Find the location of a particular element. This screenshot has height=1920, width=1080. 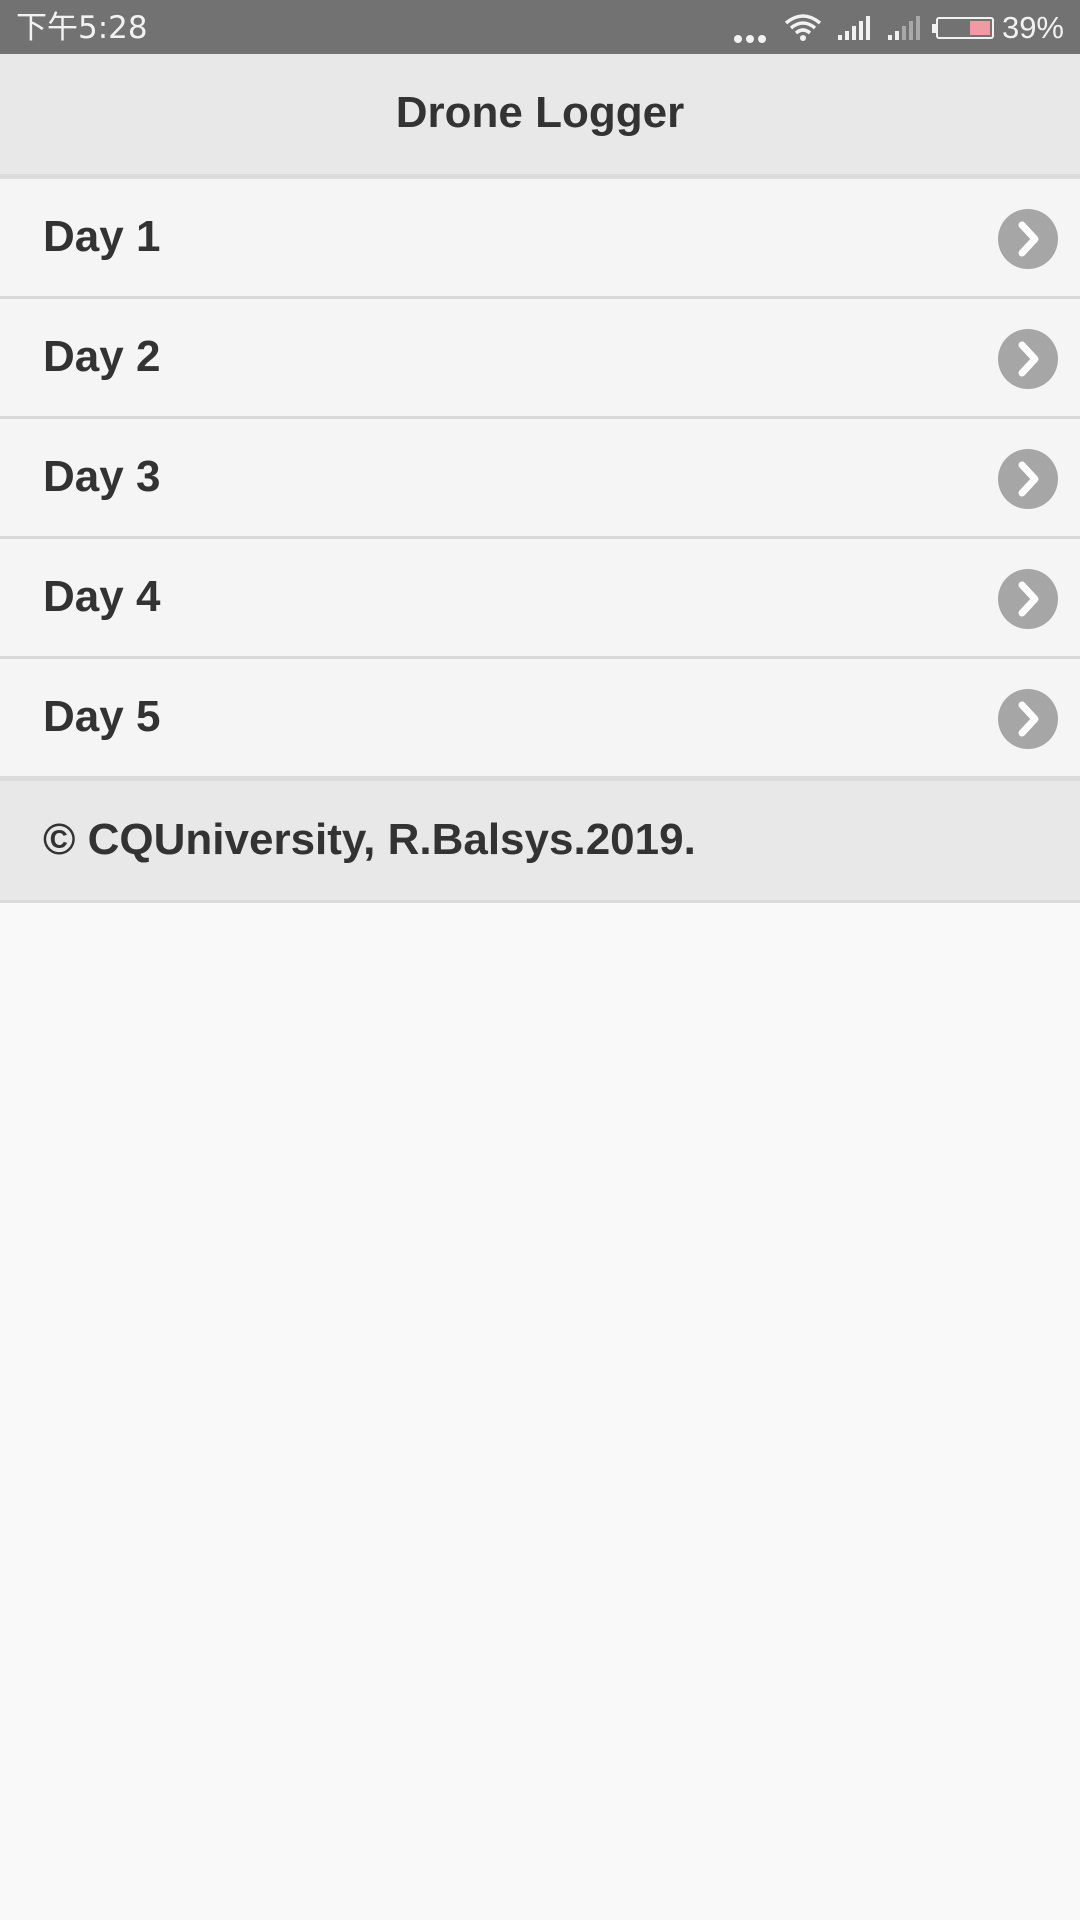

wifi-icon is located at coordinates (803, 27).